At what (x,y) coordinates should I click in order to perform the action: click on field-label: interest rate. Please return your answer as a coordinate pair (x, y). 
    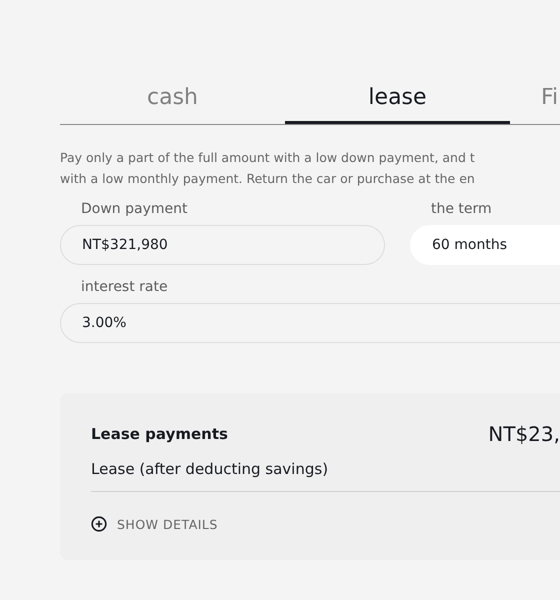
    Looking at the image, I should click on (124, 287).